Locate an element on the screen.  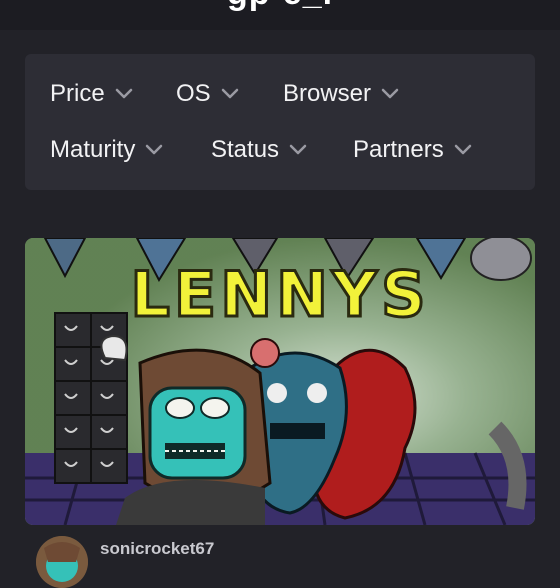
maturity-filter: Maturity is located at coordinates (106, 150).